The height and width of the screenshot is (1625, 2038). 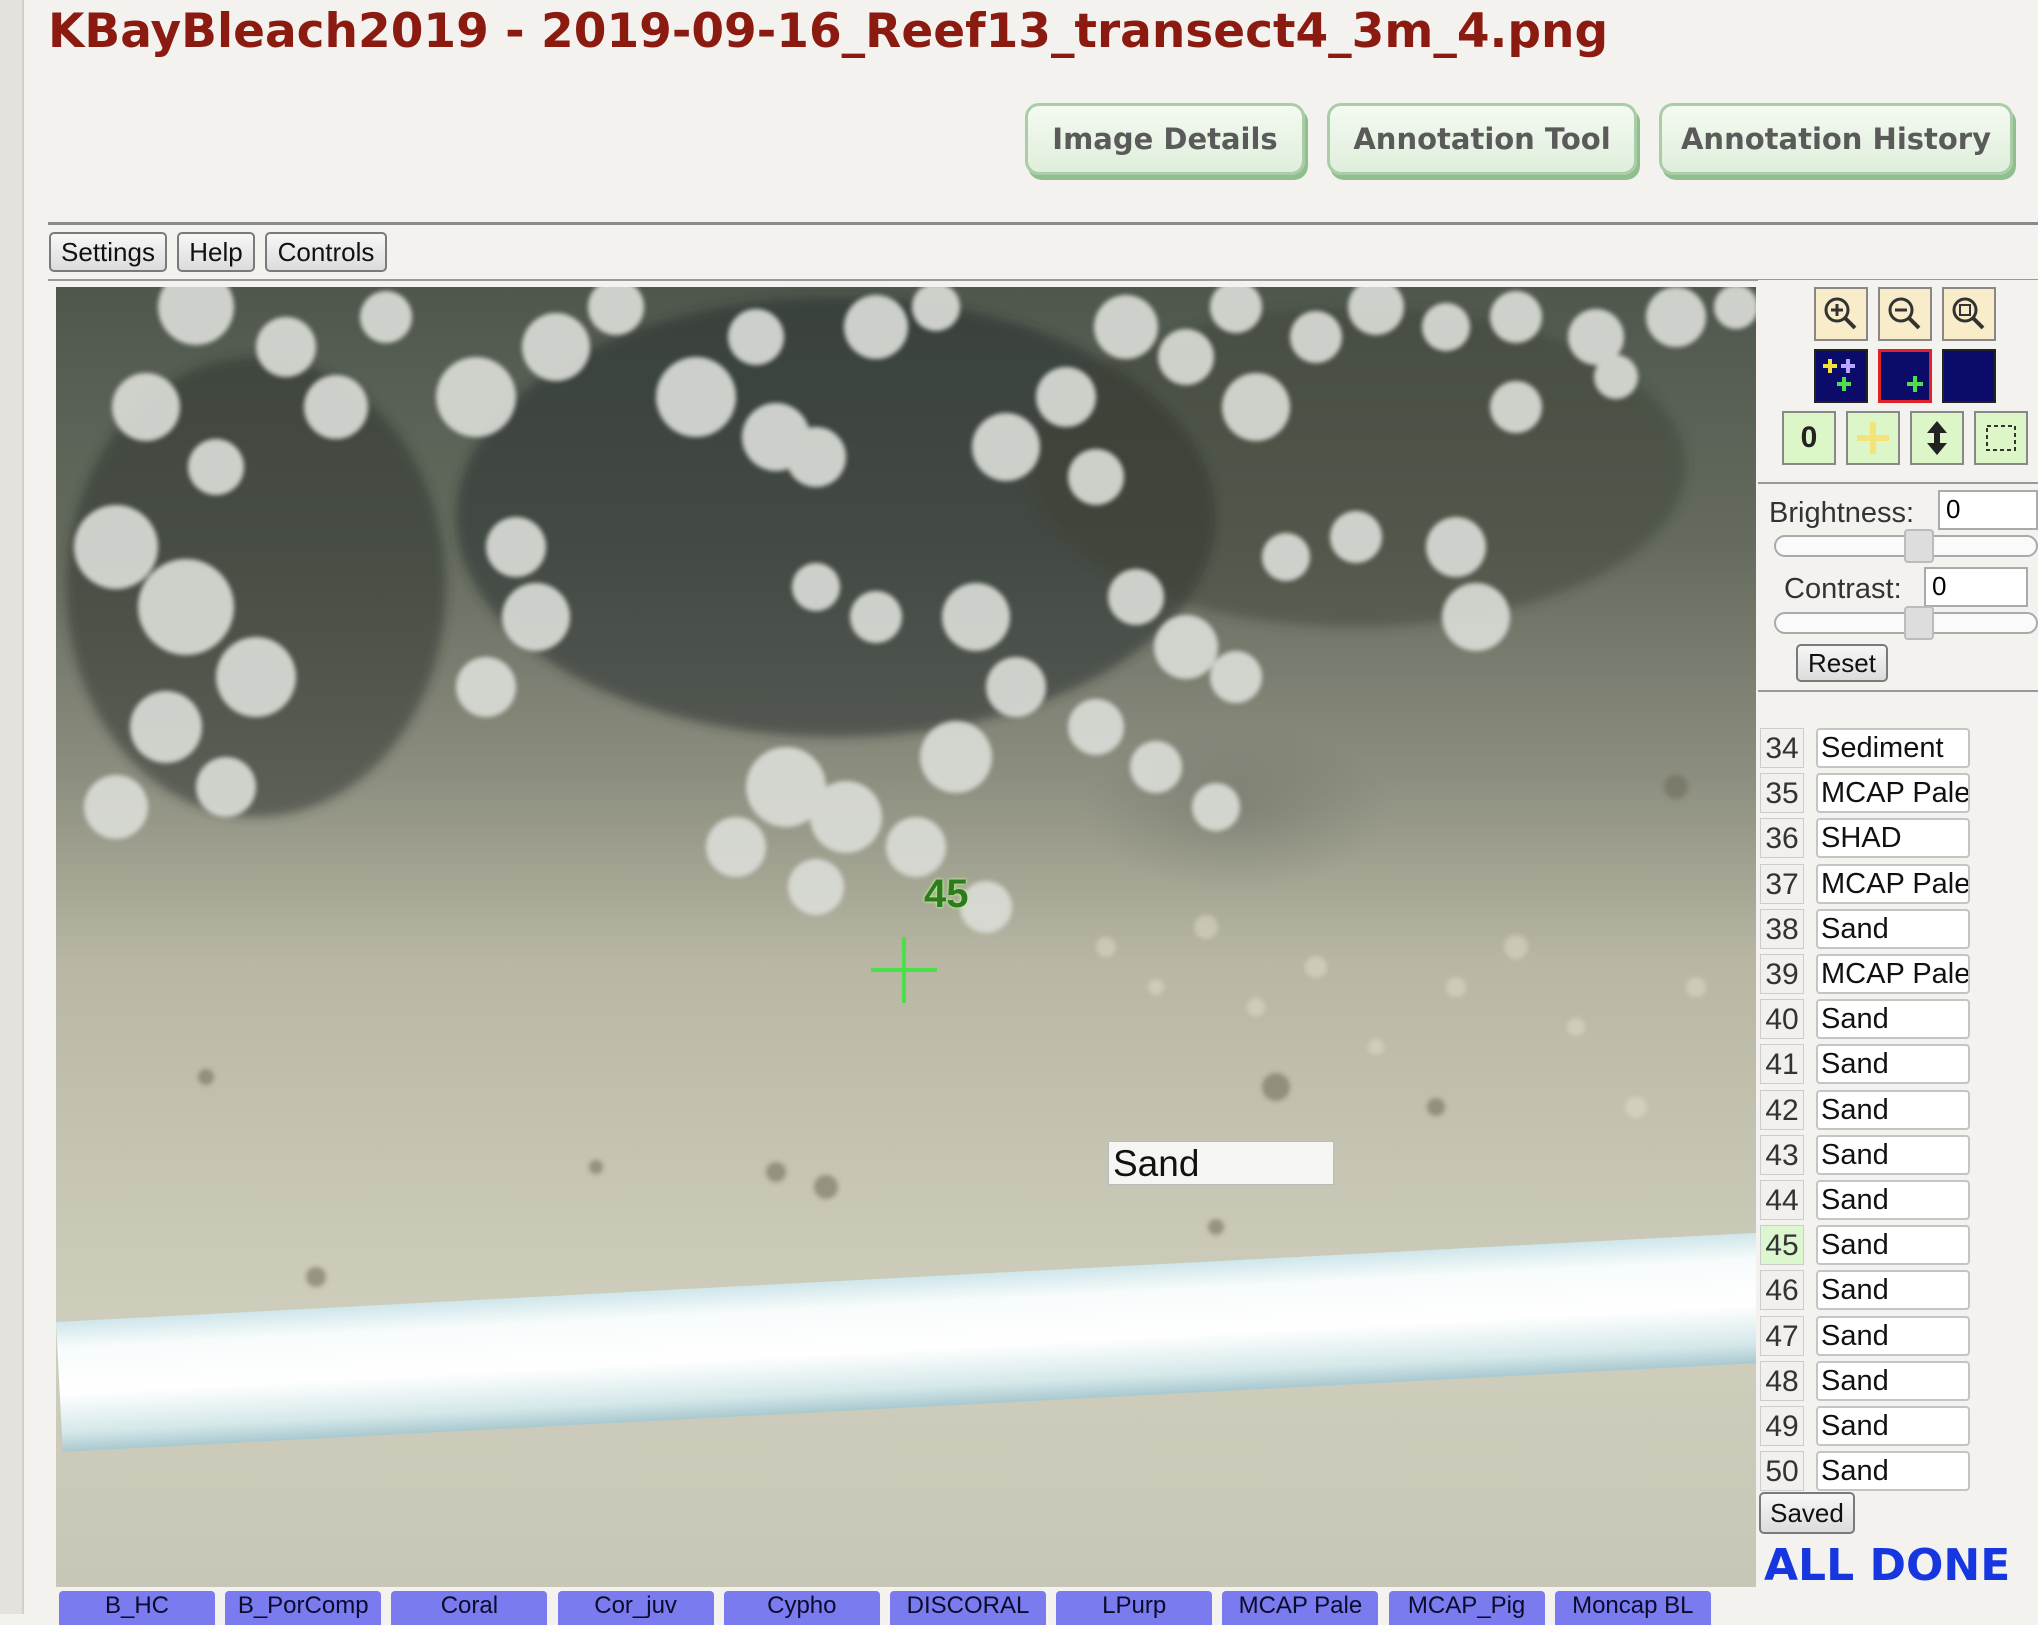 I want to click on brightness-slider-thumb, so click(x=1919, y=546).